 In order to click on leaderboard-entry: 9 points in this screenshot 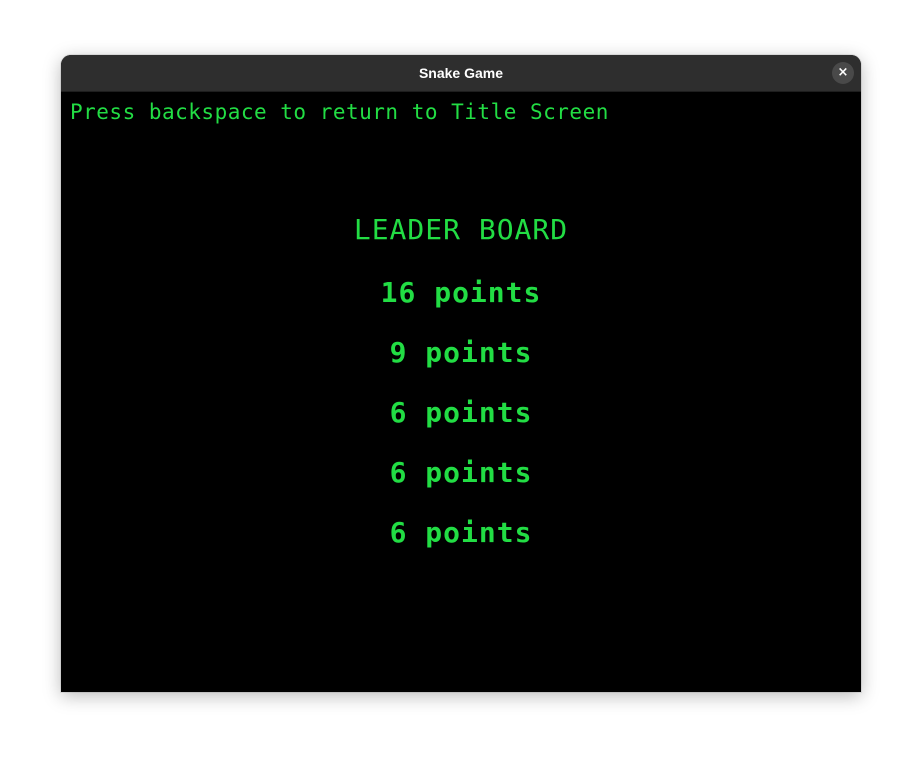, I will do `click(461, 352)`.